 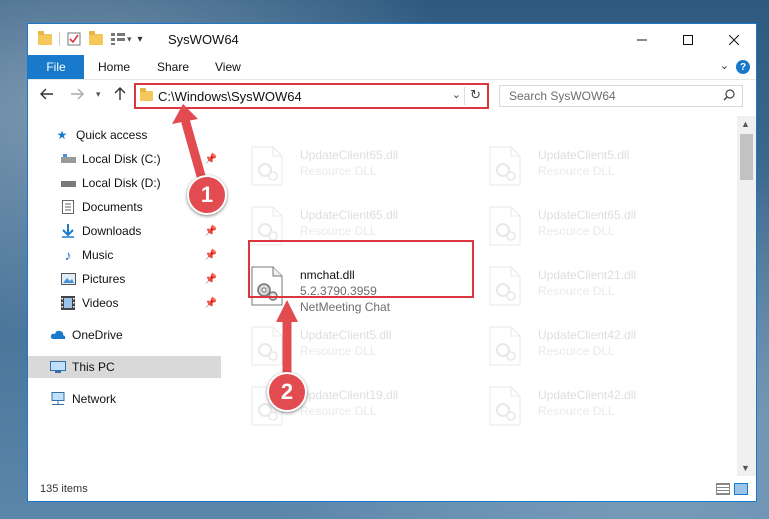 I want to click on step-badge-2: 2, so click(x=287, y=392).